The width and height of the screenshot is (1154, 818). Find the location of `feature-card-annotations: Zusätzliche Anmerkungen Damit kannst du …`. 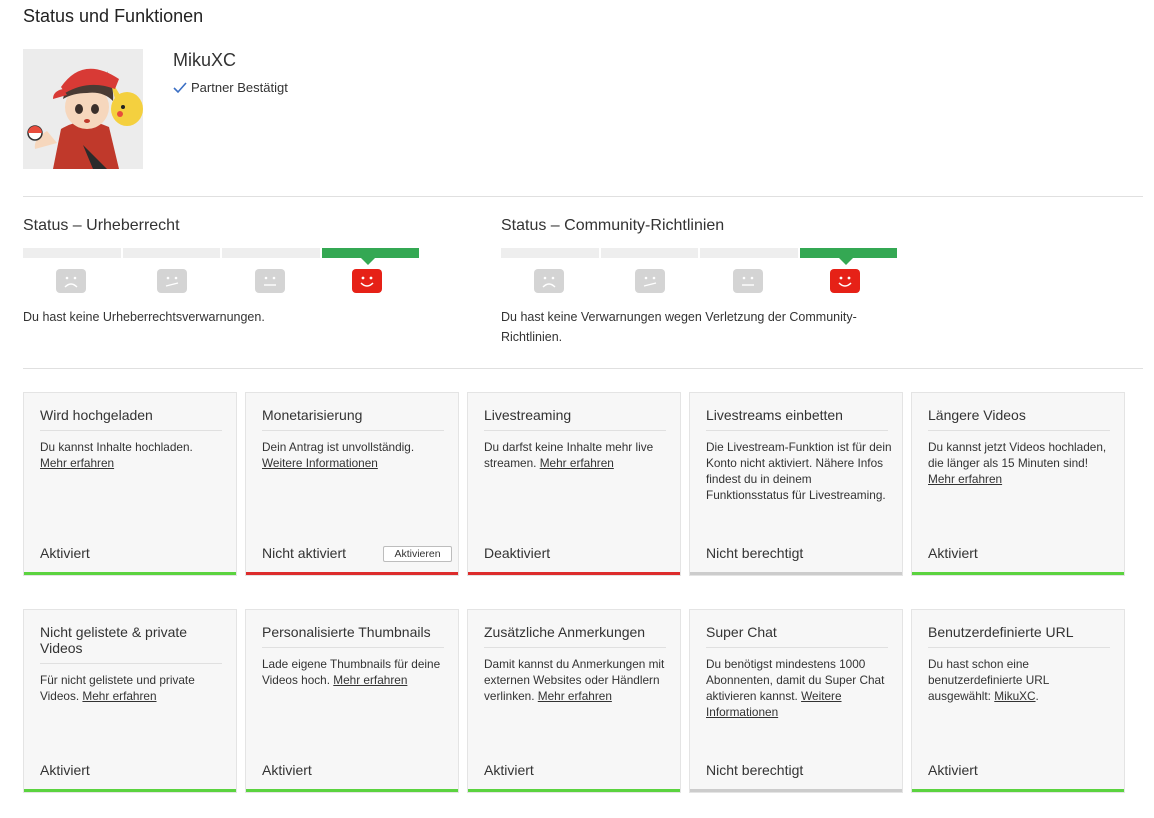

feature-card-annotations: Zusätzliche Anmerkungen Damit kannst du … is located at coordinates (574, 701).